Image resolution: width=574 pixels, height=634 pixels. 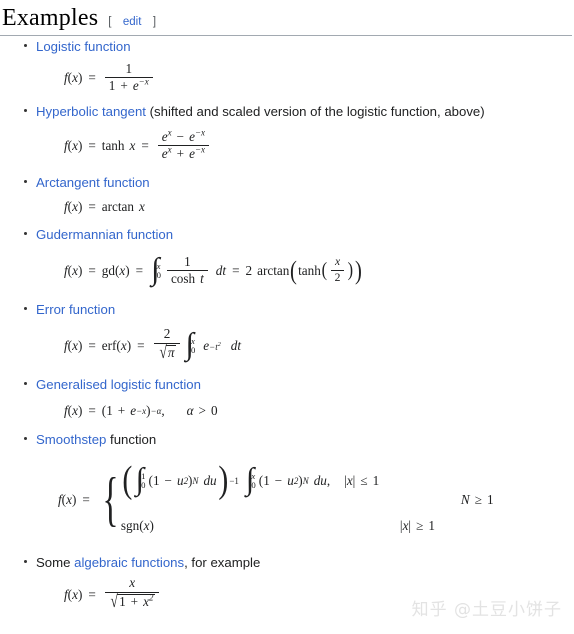 I want to click on list-item-prefix: Some, so click(x=55, y=562).